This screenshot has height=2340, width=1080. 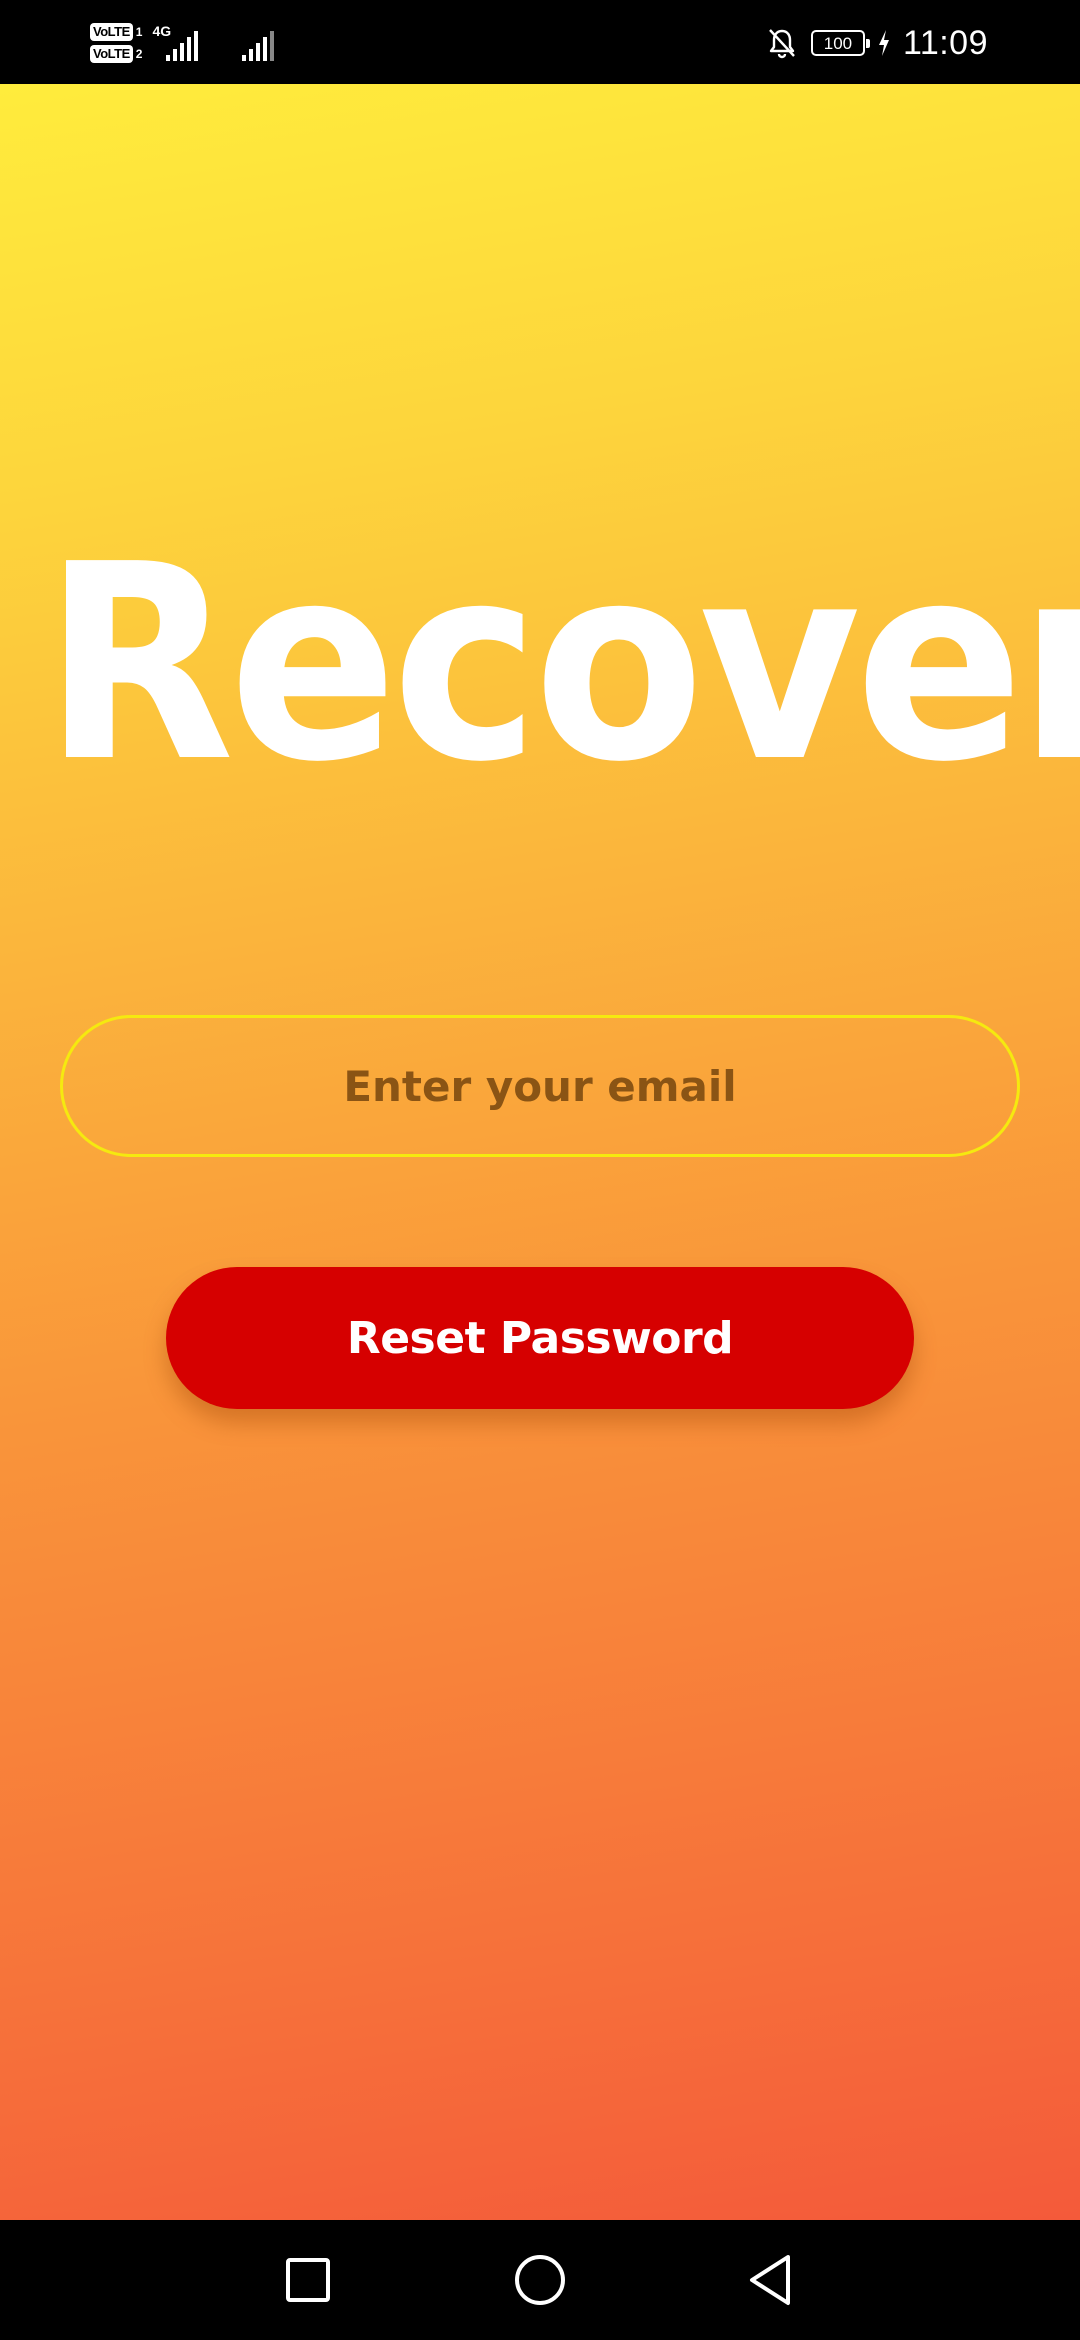 I want to click on sim2-slot-label: 2, so click(x=139, y=54).